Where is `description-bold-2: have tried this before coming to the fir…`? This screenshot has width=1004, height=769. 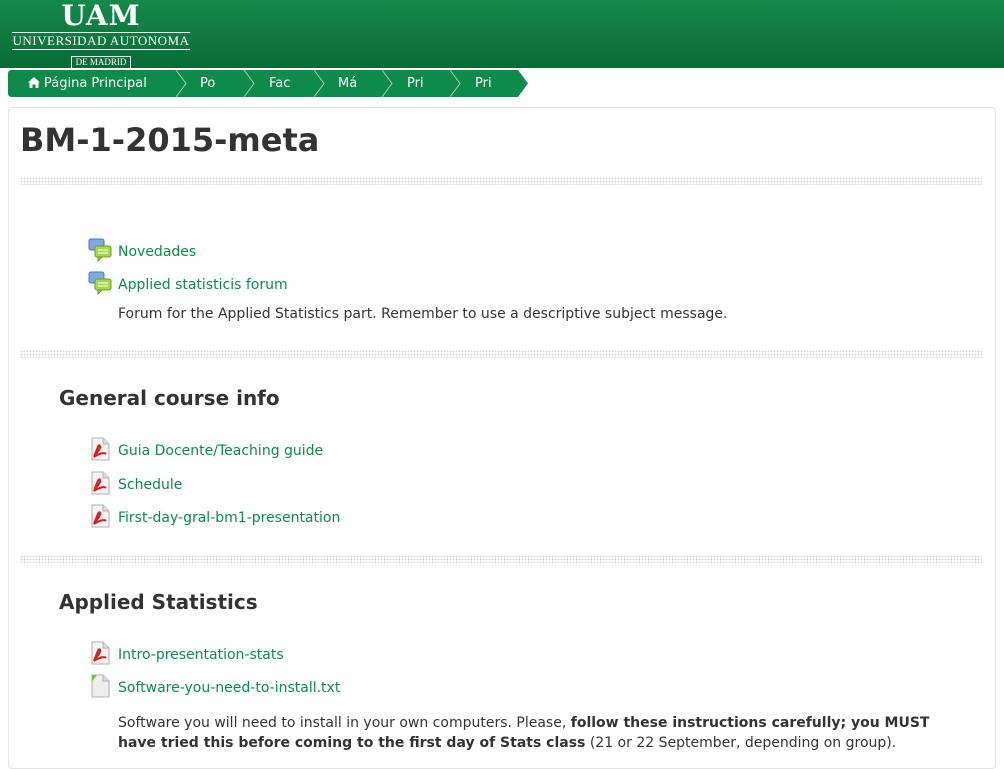
description-bold-2: have tried this before coming to the fir… is located at coordinates (352, 743).